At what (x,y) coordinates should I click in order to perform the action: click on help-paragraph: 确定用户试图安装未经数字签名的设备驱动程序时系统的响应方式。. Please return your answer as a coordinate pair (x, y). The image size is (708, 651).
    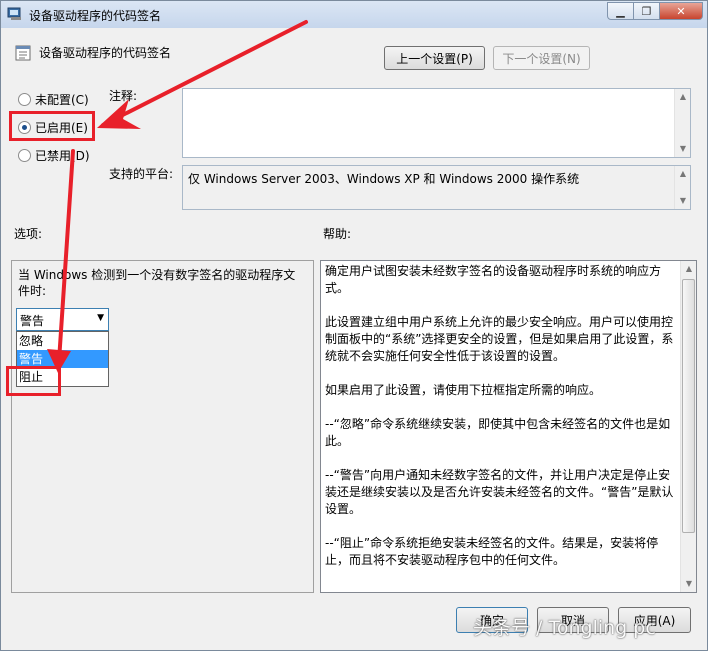
    Looking at the image, I should click on (493, 279).